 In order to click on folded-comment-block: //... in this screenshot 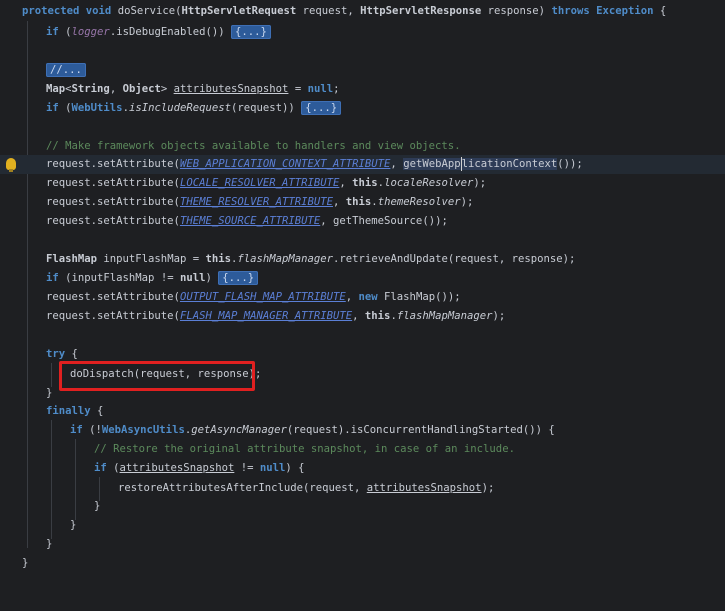, I will do `click(66, 70)`.